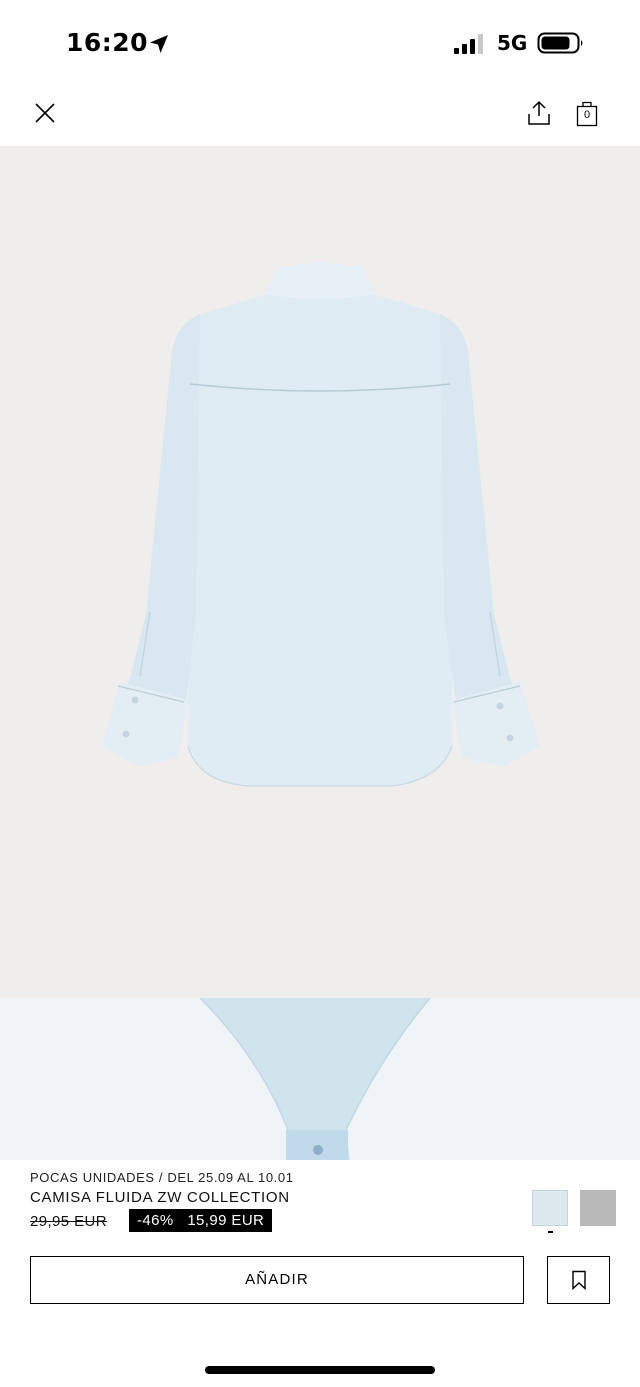 Image resolution: width=640 pixels, height=1387 pixels. Describe the element at coordinates (201, 1220) in the screenshot. I see `discount-price-tag: -46% 15,99 EUR` at that location.